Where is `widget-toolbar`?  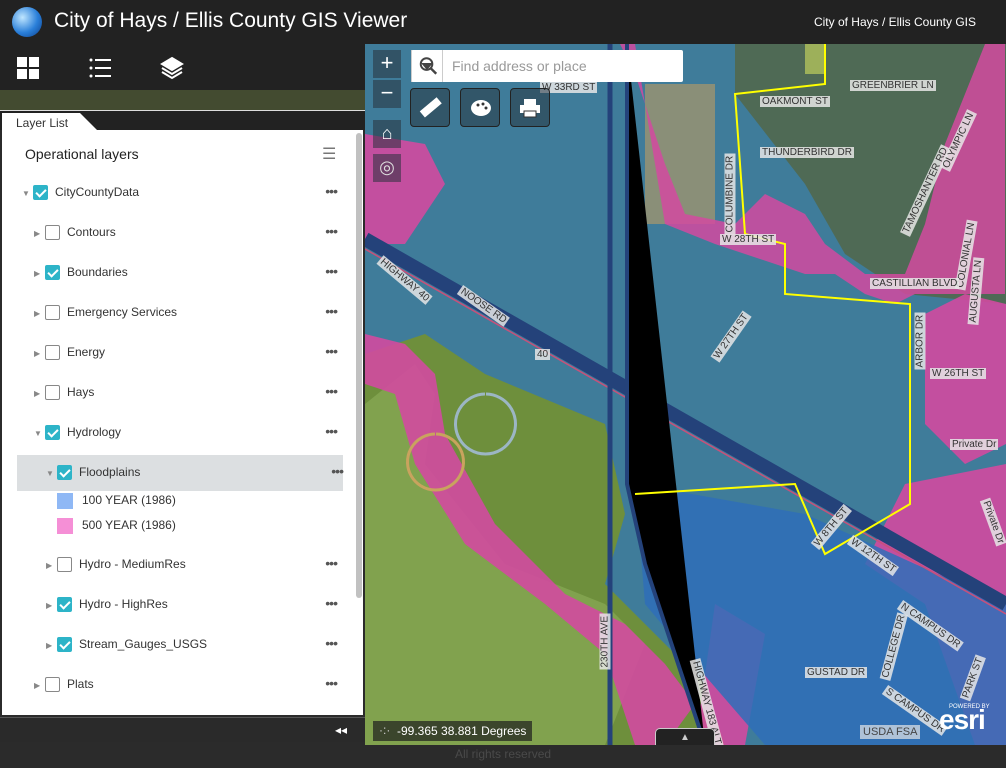 widget-toolbar is located at coordinates (182, 67).